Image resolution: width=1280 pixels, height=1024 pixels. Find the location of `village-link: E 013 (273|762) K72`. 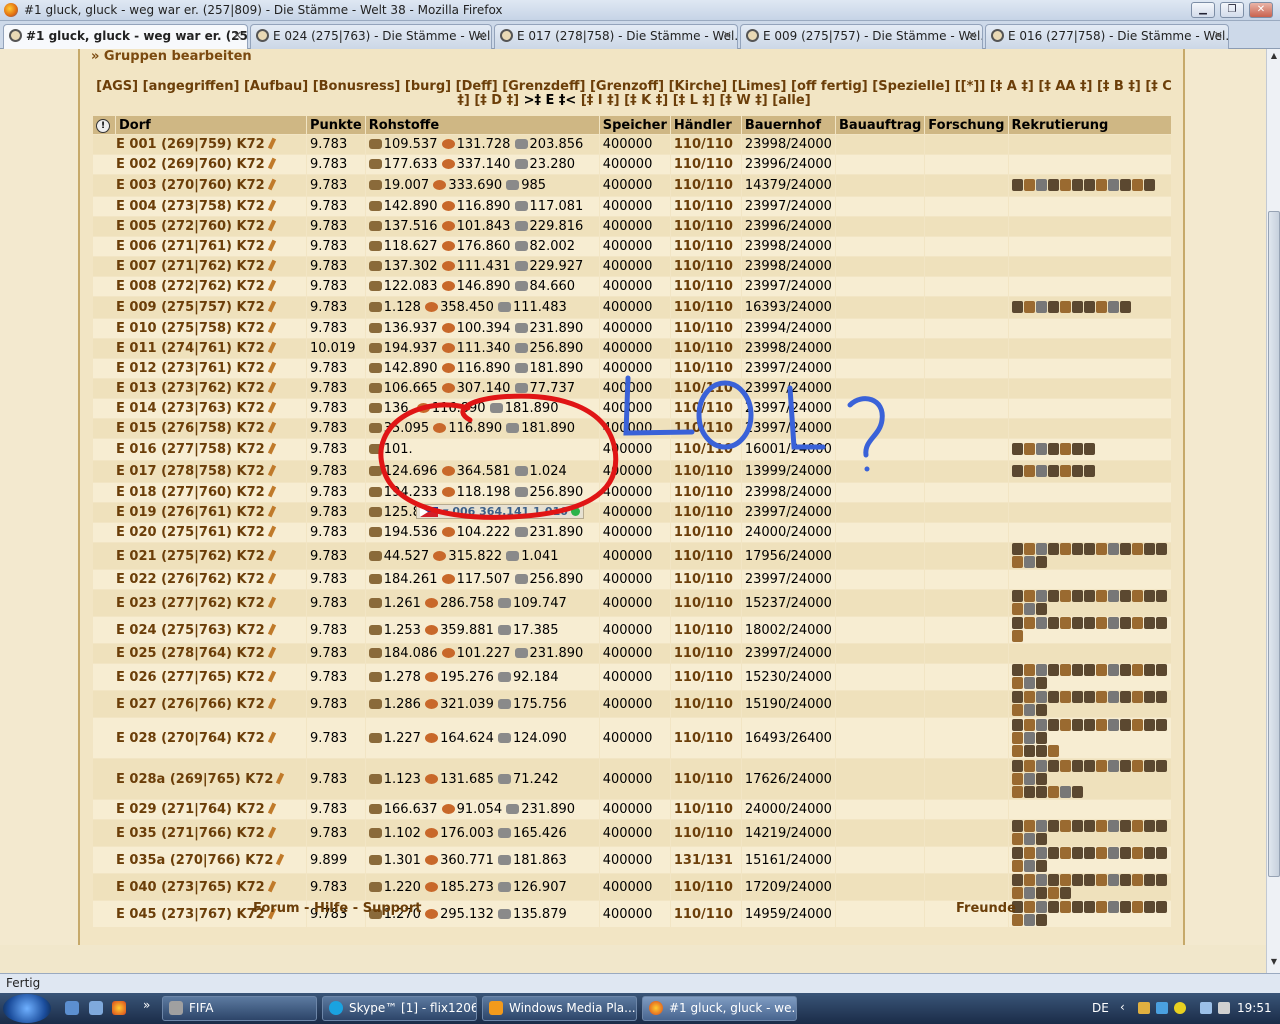

village-link: E 013 (273|762) K72 is located at coordinates (190, 388).